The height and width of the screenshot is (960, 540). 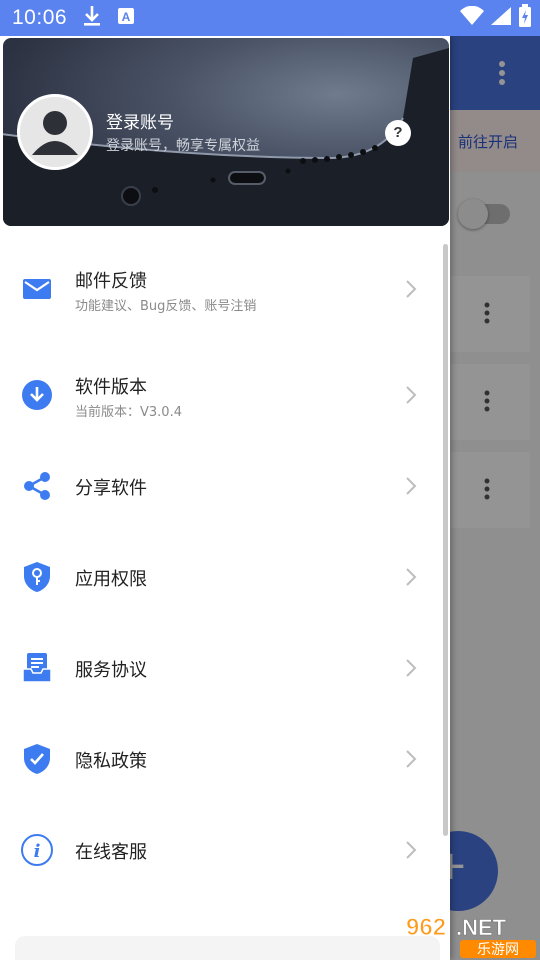 What do you see at coordinates (472, 17) in the screenshot?
I see `wifi-icon` at bounding box center [472, 17].